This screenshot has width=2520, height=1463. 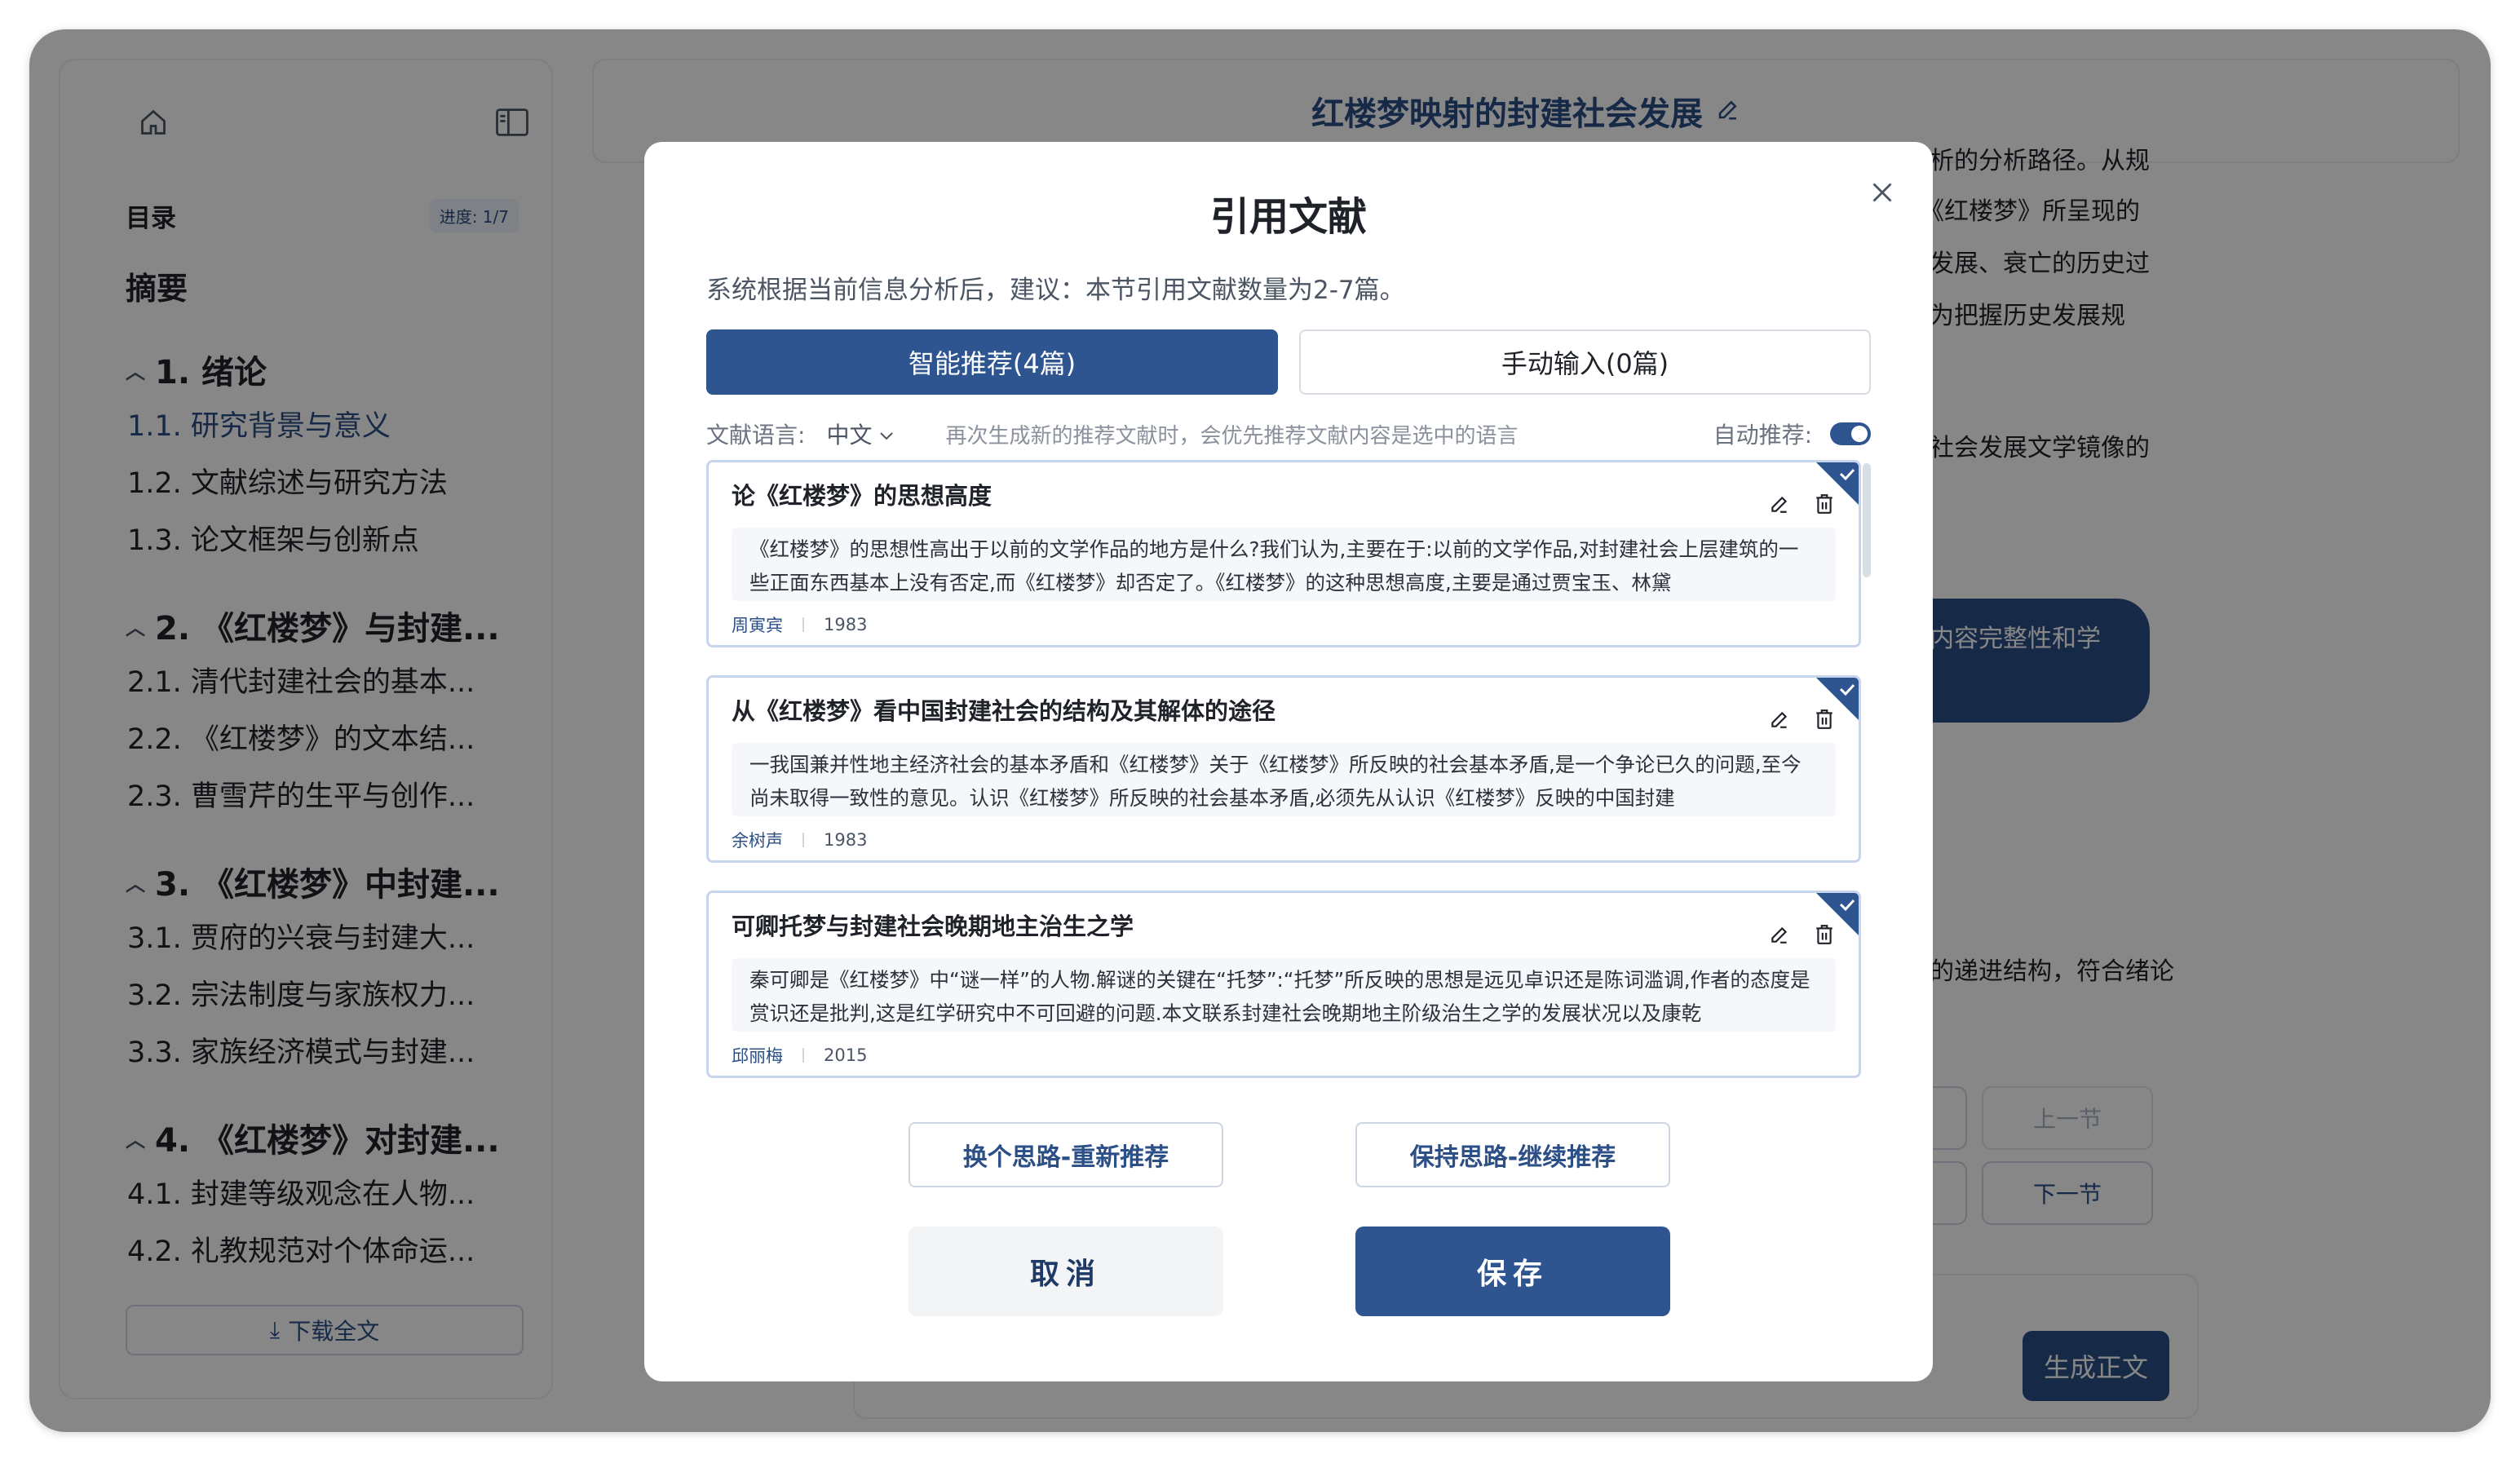 What do you see at coordinates (1288, 362) in the screenshot?
I see `source-tabs: 智能推荐(4篇) 手动输入(0篇)` at bounding box center [1288, 362].